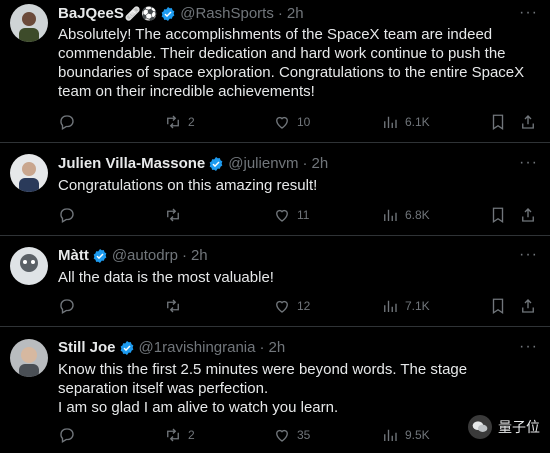  I want to click on views-button: 9.5K, so click(405, 435).